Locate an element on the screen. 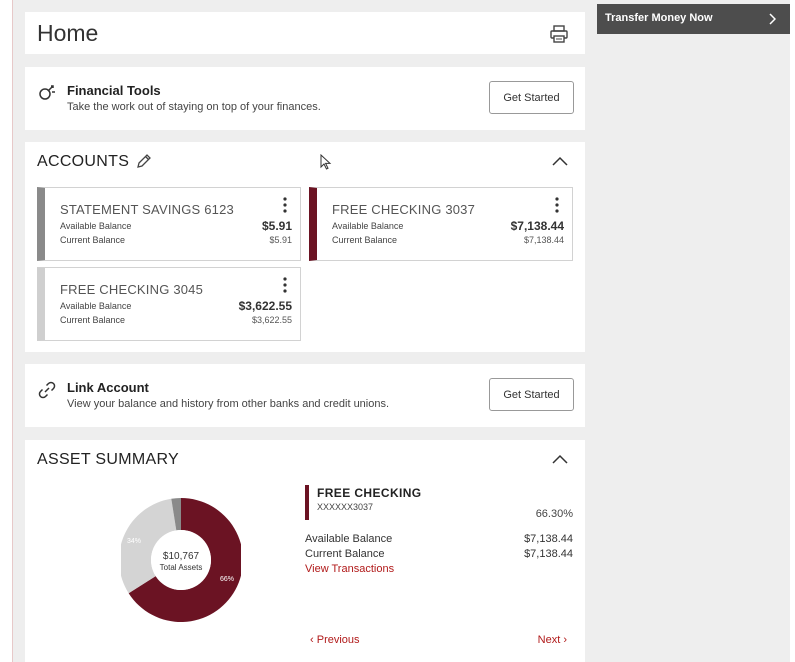 The width and height of the screenshot is (795, 662). next-label: Next is located at coordinates (549, 640).